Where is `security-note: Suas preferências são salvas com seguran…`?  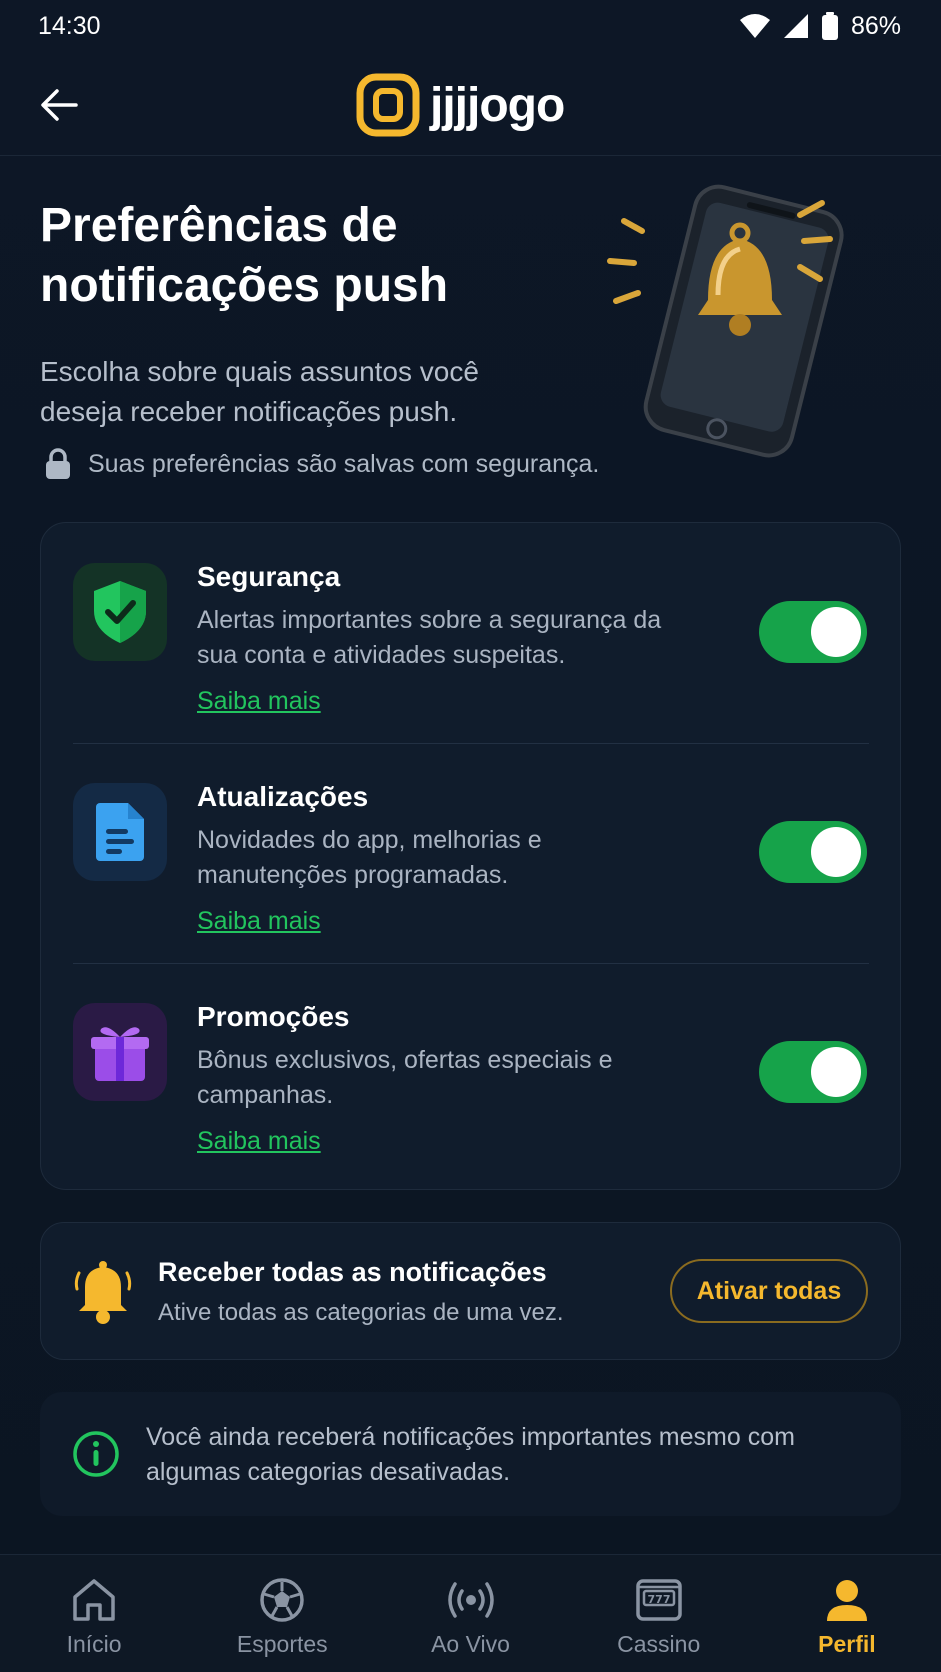
security-note: Suas preferências são salvas com seguran… is located at coordinates (321, 464).